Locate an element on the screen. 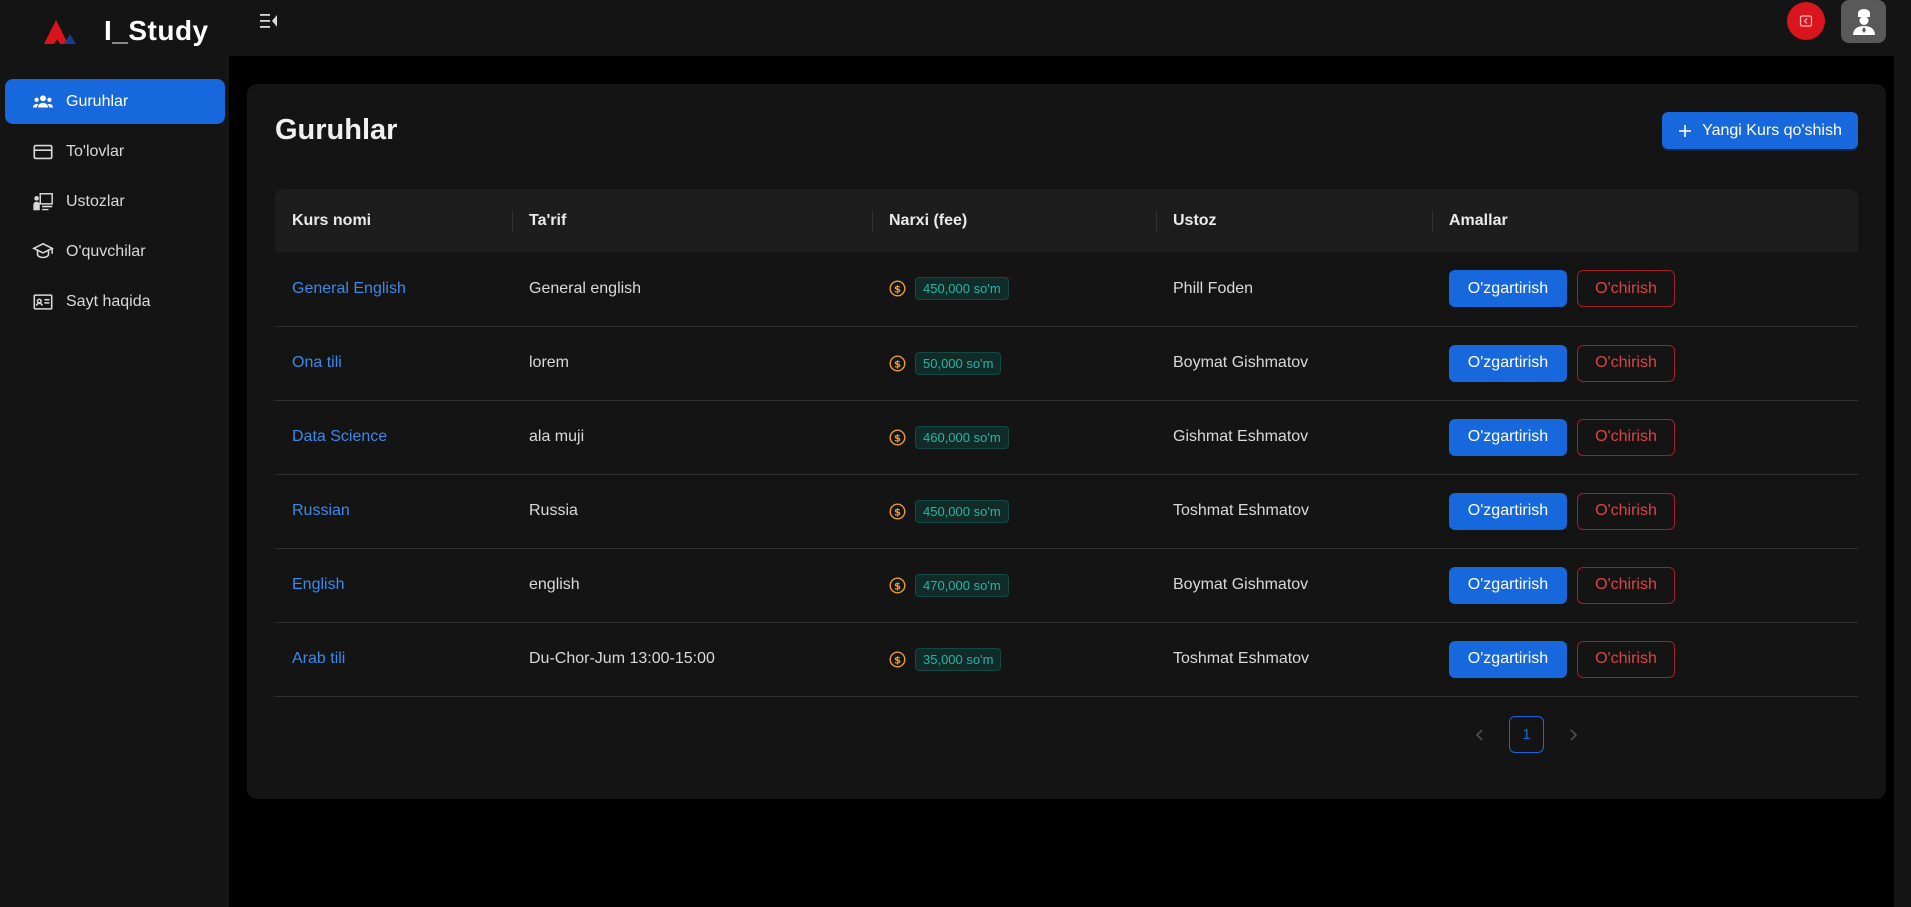  logo: I_Study is located at coordinates (124, 31).